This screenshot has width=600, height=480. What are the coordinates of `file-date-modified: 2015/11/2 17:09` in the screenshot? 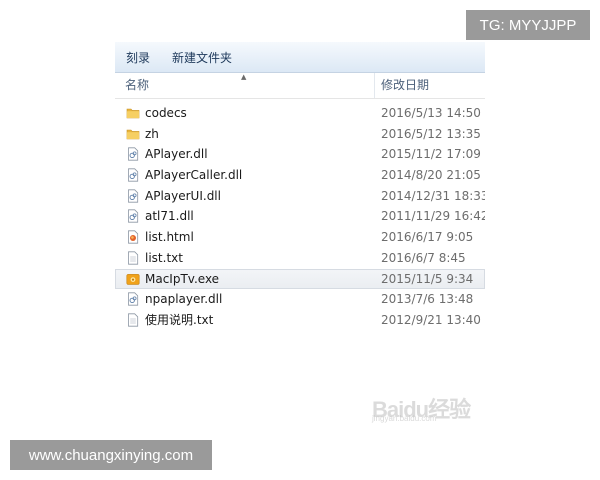 It's located at (431, 154).